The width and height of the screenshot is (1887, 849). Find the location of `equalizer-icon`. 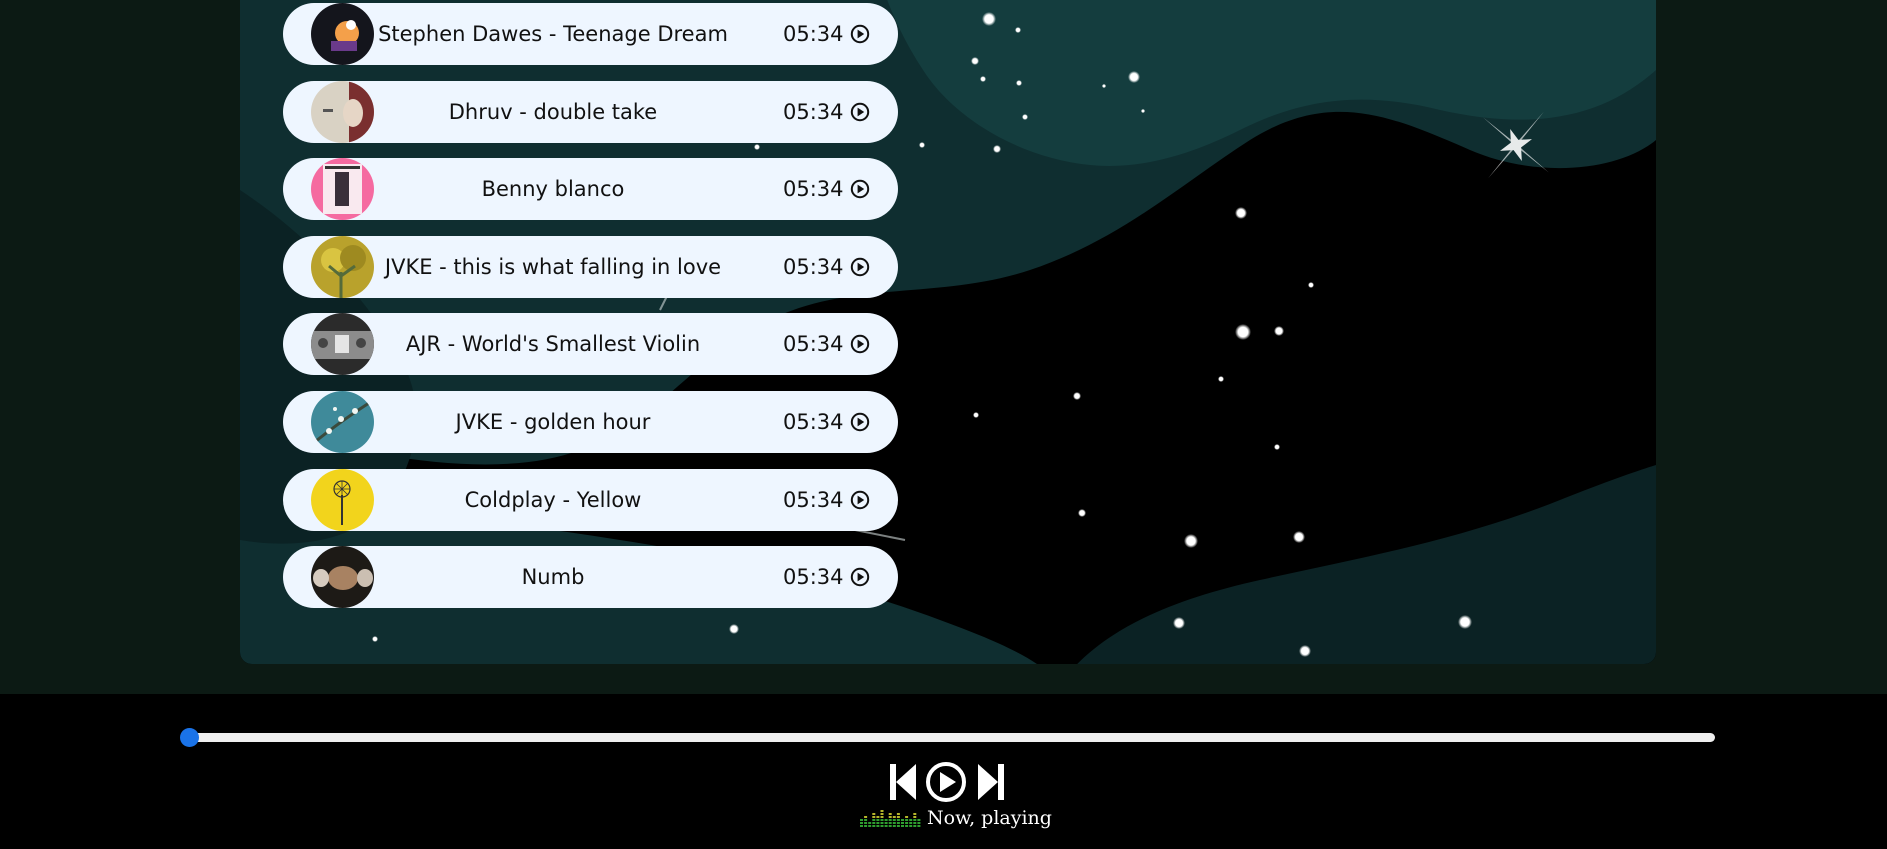

equalizer-icon is located at coordinates (890, 818).